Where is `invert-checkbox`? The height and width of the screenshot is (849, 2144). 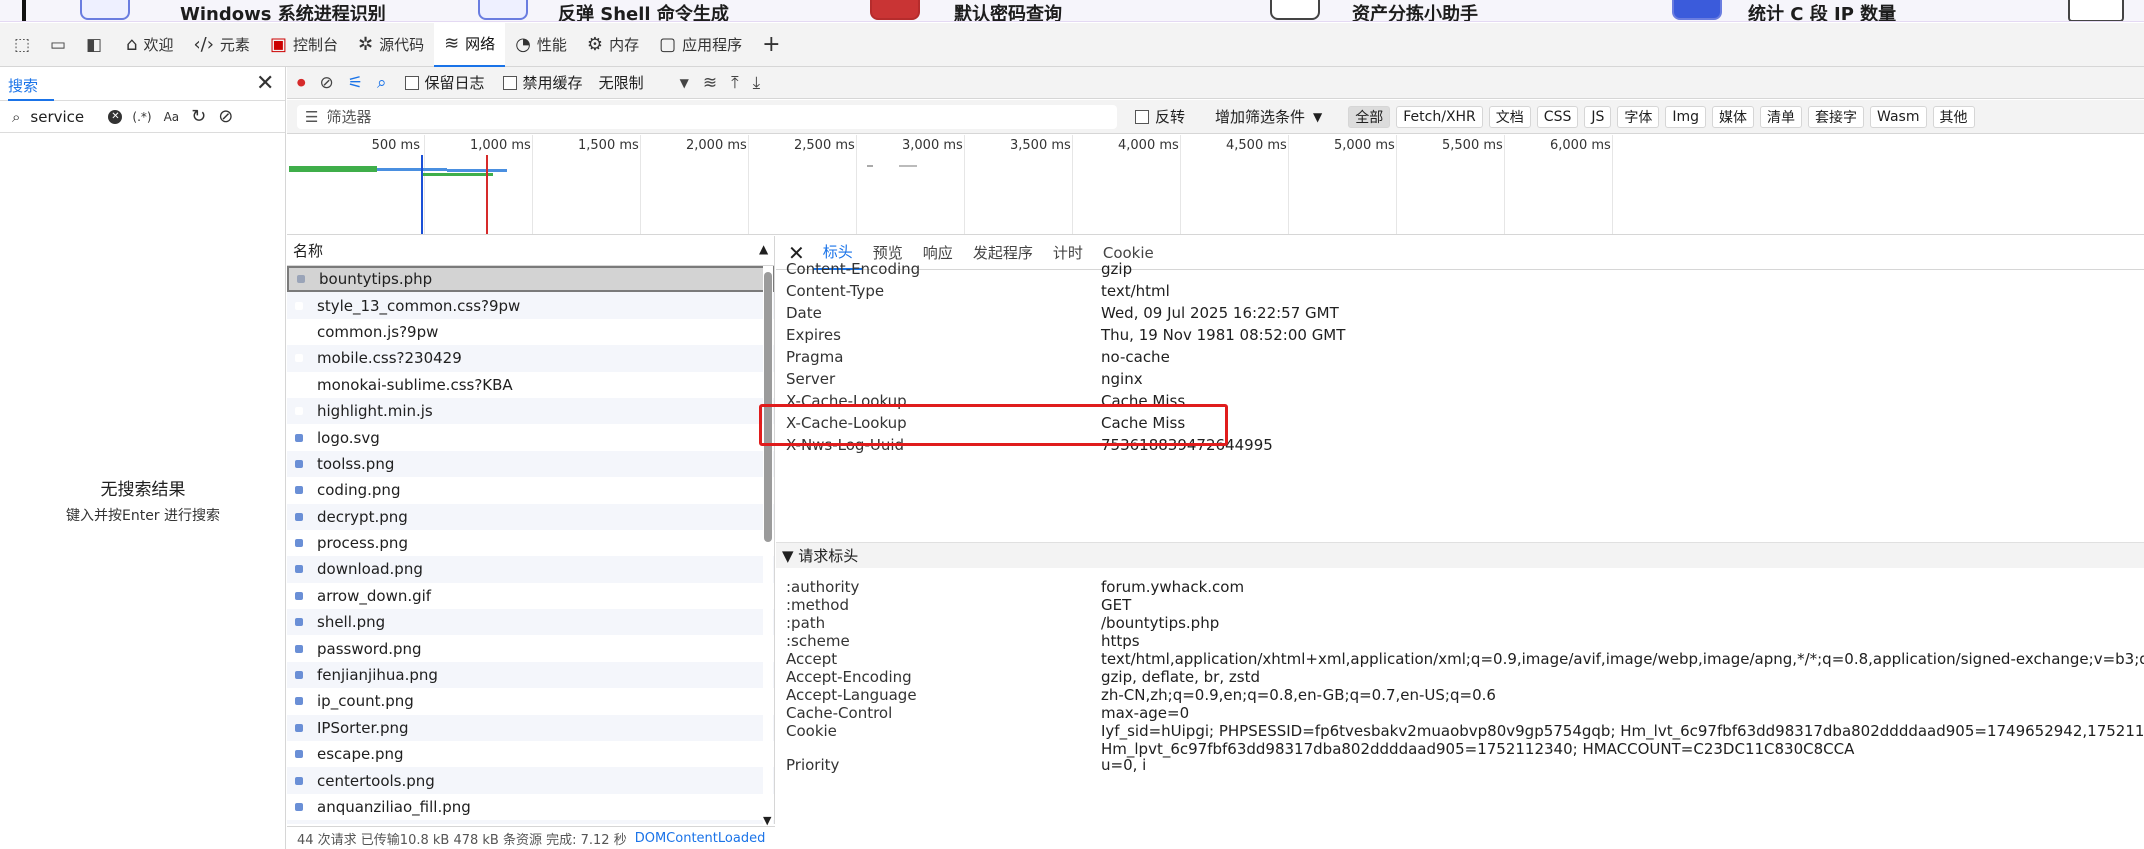 invert-checkbox is located at coordinates (1142, 116).